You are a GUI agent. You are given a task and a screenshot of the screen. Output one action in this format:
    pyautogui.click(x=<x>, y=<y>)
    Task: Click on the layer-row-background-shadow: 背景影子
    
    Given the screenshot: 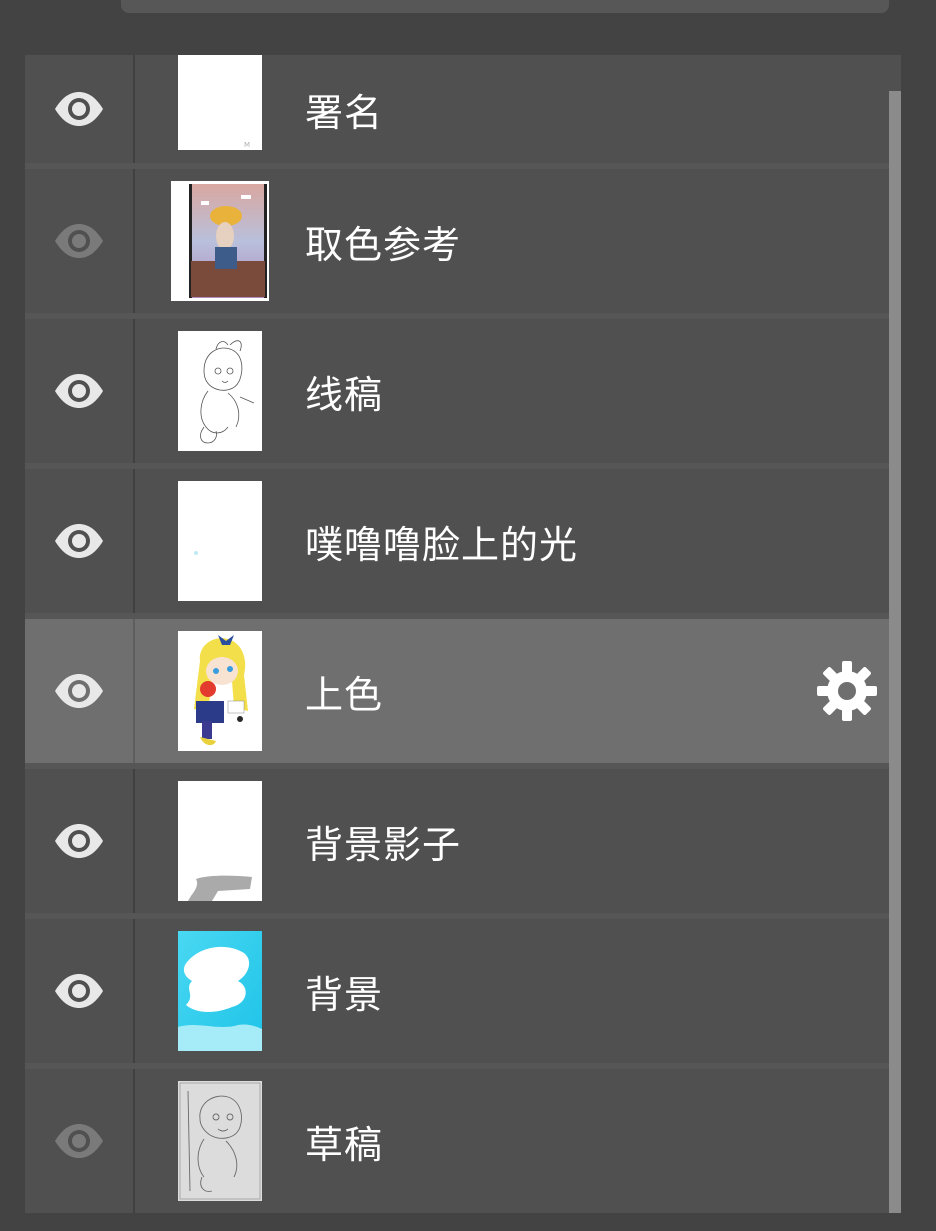 What is the action you would take?
    pyautogui.click(x=463, y=841)
    